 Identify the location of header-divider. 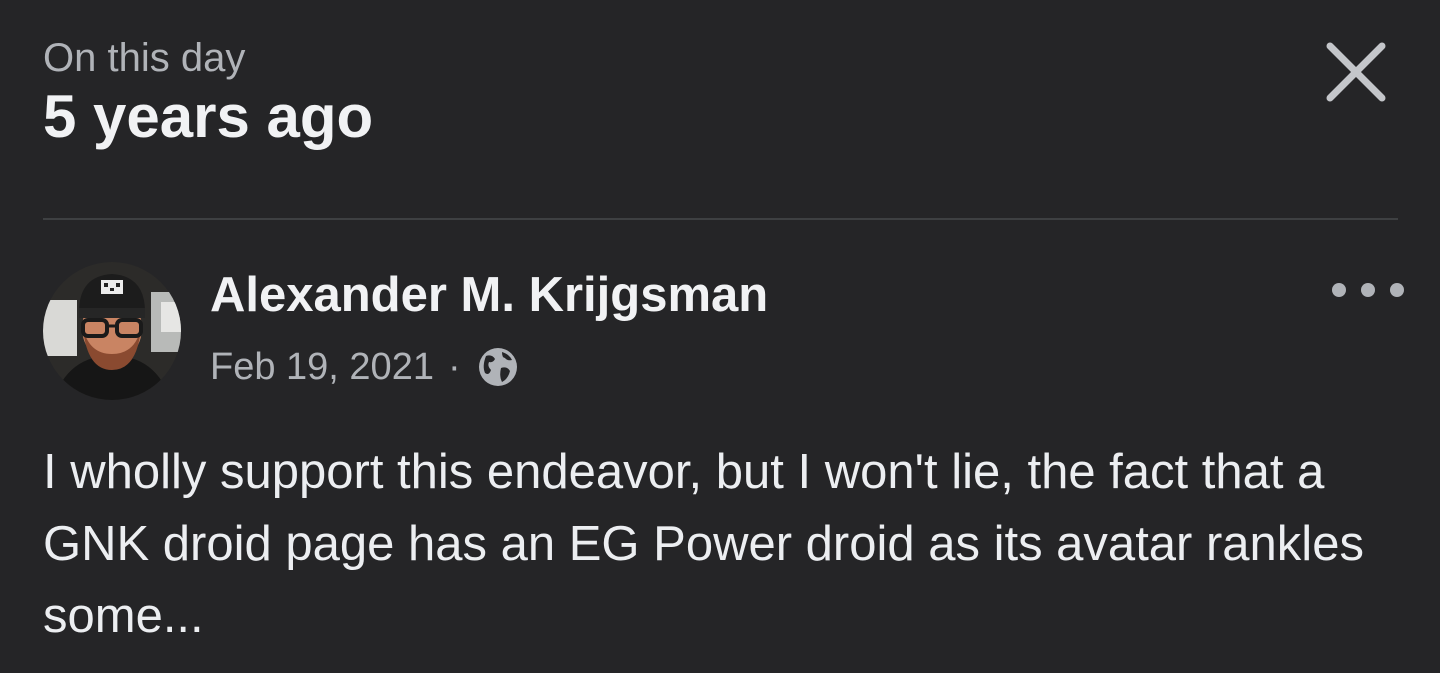
(720, 219).